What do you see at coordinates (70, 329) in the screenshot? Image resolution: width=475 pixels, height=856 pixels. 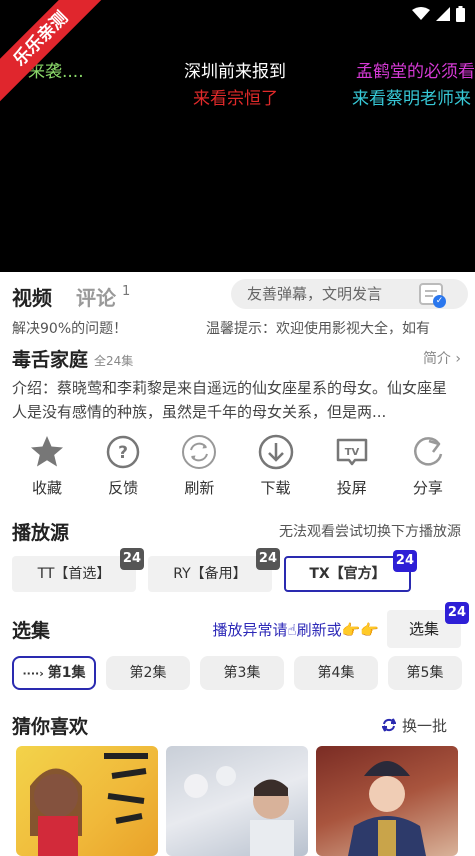 I see `notice-left: 解决90%的问题！` at bounding box center [70, 329].